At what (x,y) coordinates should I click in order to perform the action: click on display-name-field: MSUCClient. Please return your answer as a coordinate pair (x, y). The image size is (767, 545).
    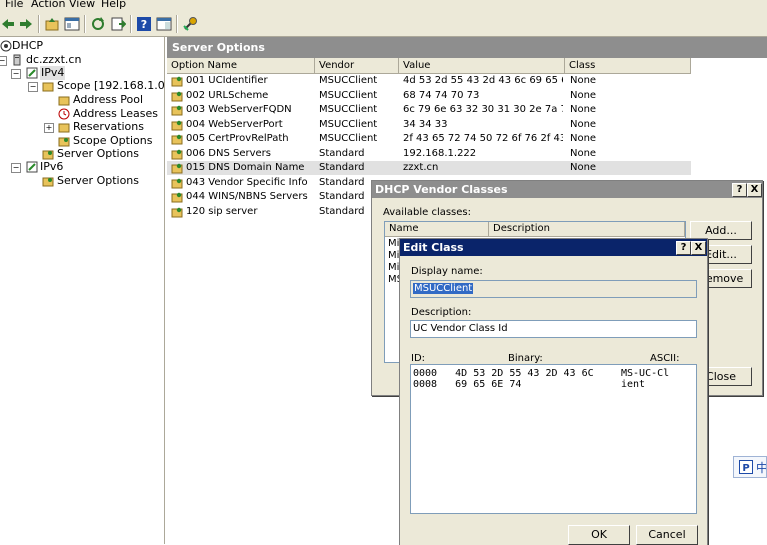
    Looking at the image, I should click on (553, 289).